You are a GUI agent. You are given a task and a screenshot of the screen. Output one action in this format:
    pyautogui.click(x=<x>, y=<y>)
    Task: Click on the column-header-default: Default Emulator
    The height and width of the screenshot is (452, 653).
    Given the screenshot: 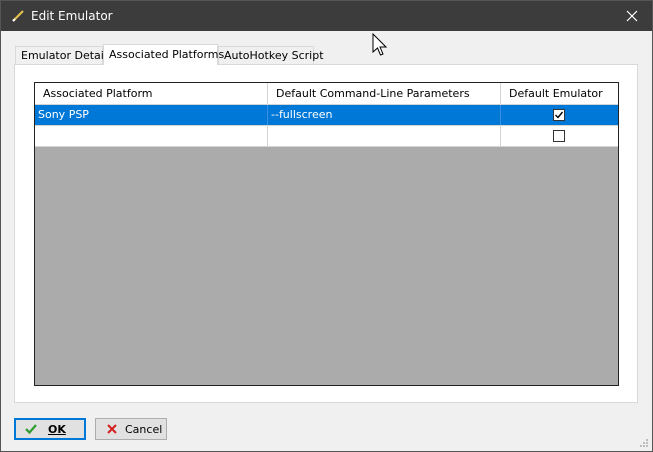 What is the action you would take?
    pyautogui.click(x=559, y=93)
    